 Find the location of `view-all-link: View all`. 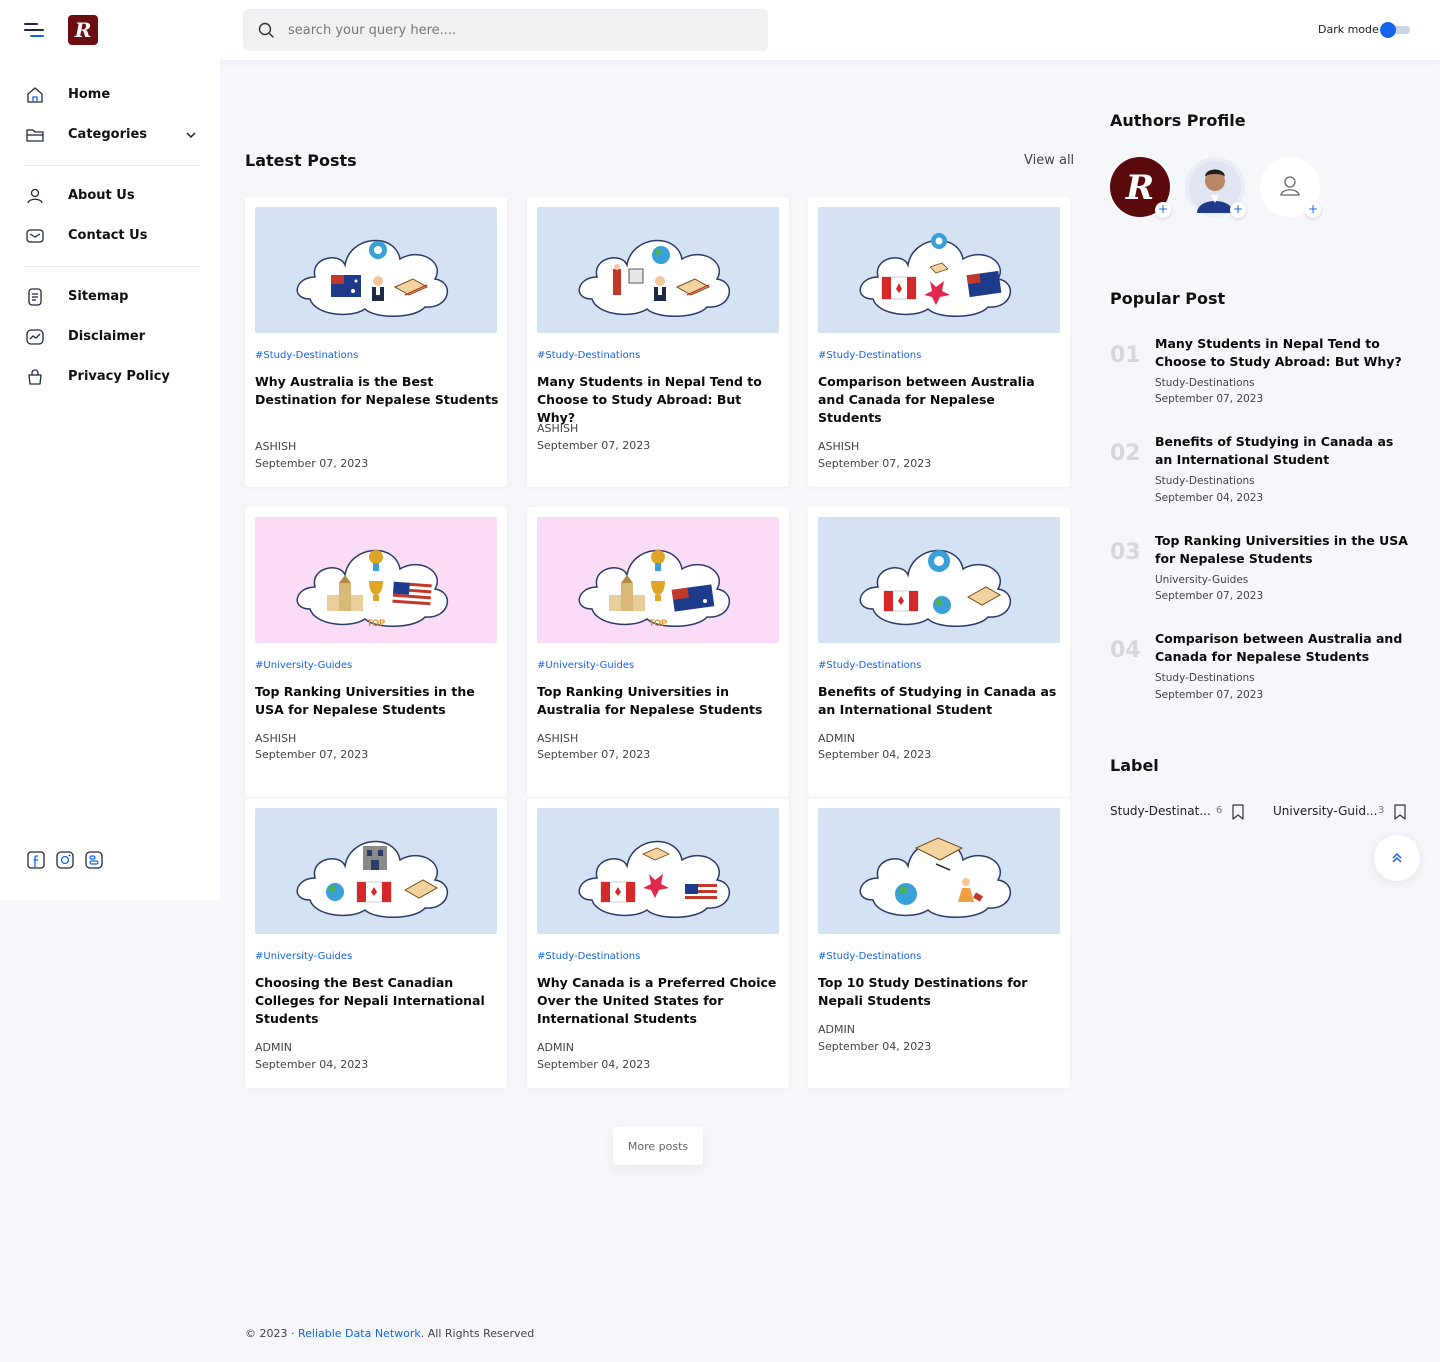

view-all-link: View all is located at coordinates (1049, 160).